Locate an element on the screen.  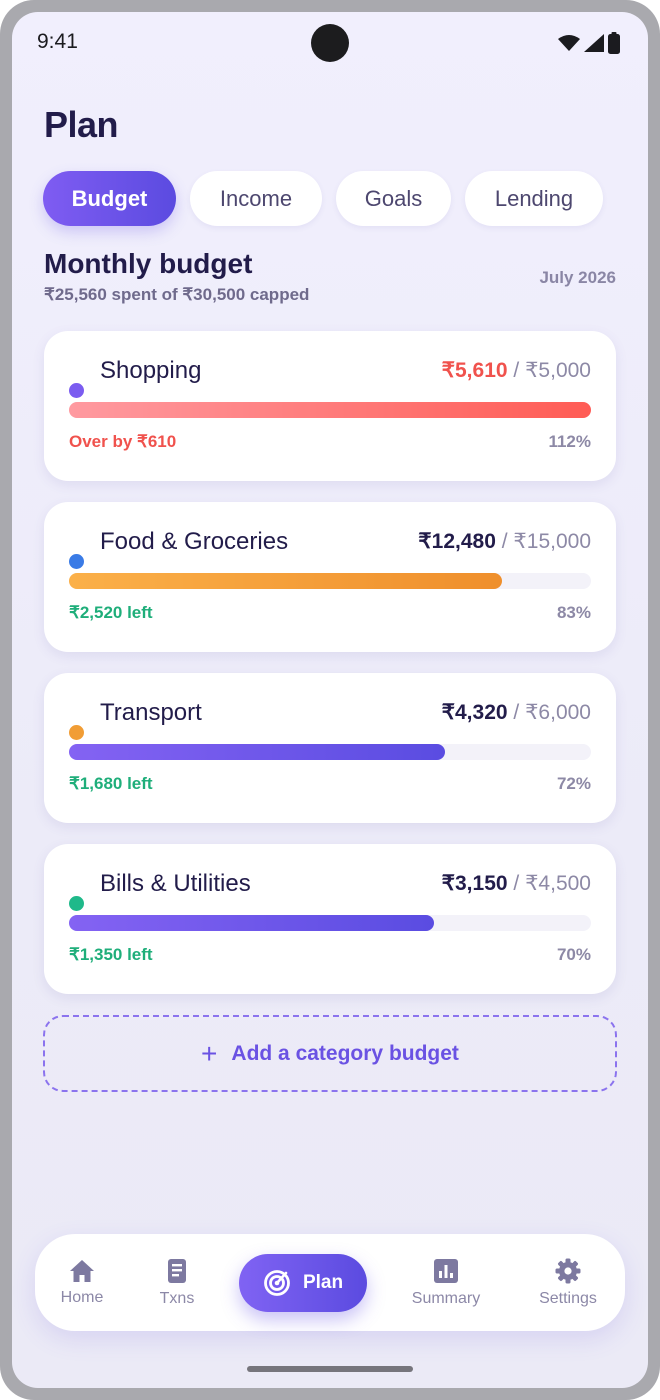
home-icon is located at coordinates (82, 1270).